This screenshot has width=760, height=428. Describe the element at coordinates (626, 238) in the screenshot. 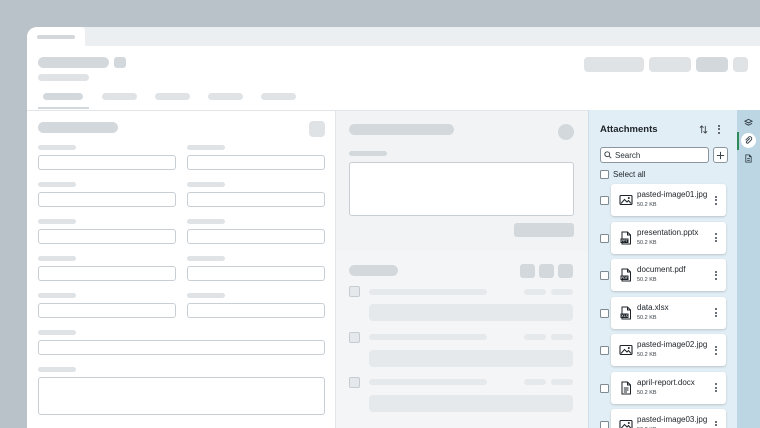

I see `ppt-file-icon: PPT` at that location.